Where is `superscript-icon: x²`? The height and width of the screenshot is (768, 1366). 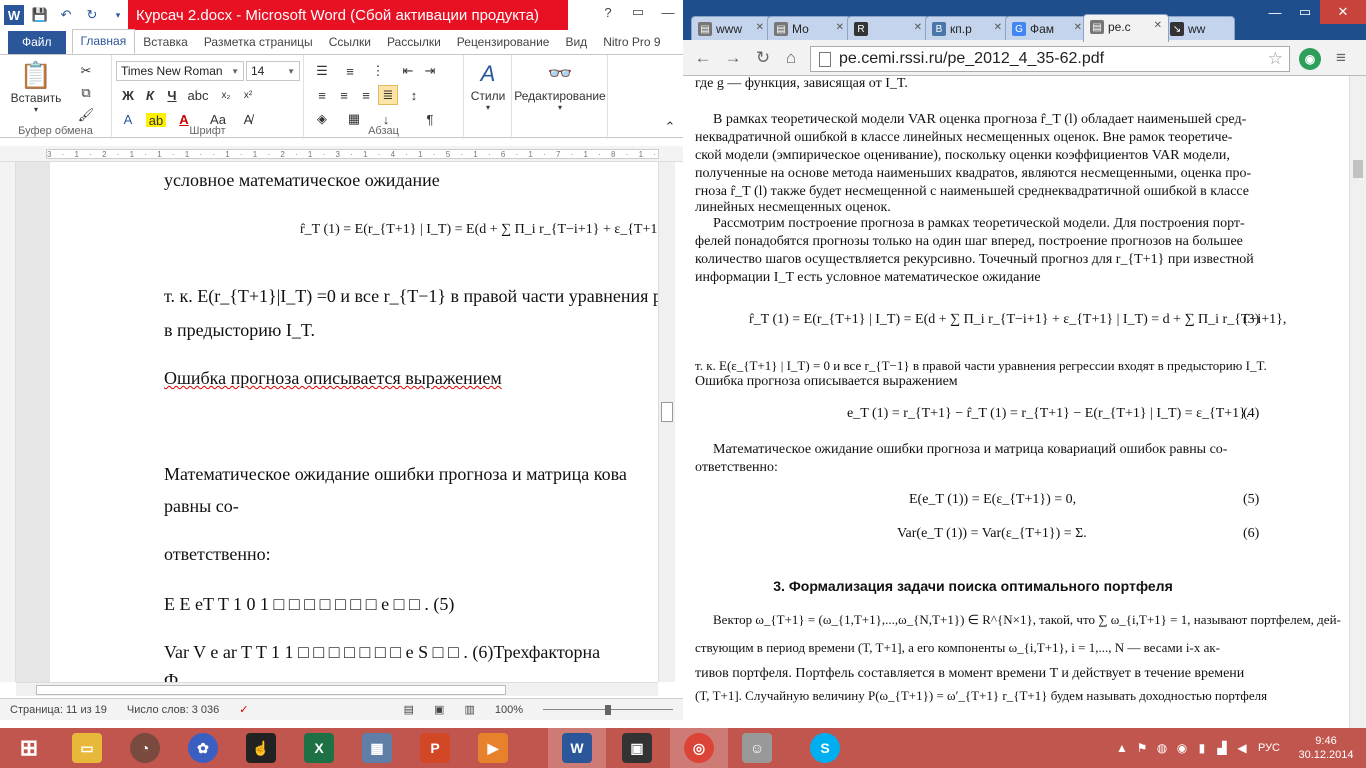 superscript-icon: x² is located at coordinates (248, 95).